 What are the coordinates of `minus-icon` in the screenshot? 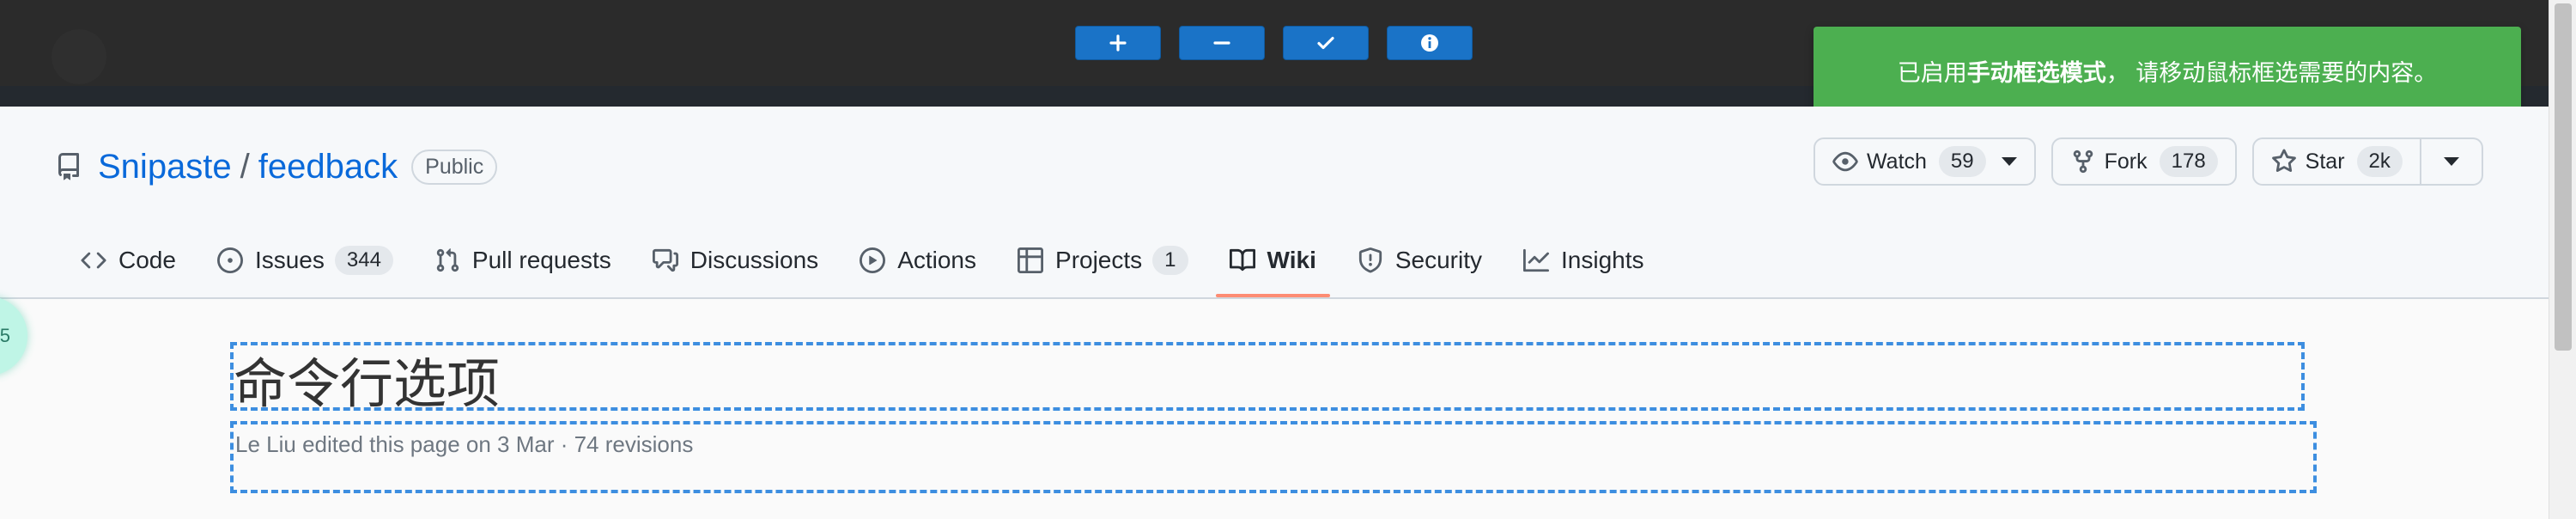 It's located at (1221, 43).